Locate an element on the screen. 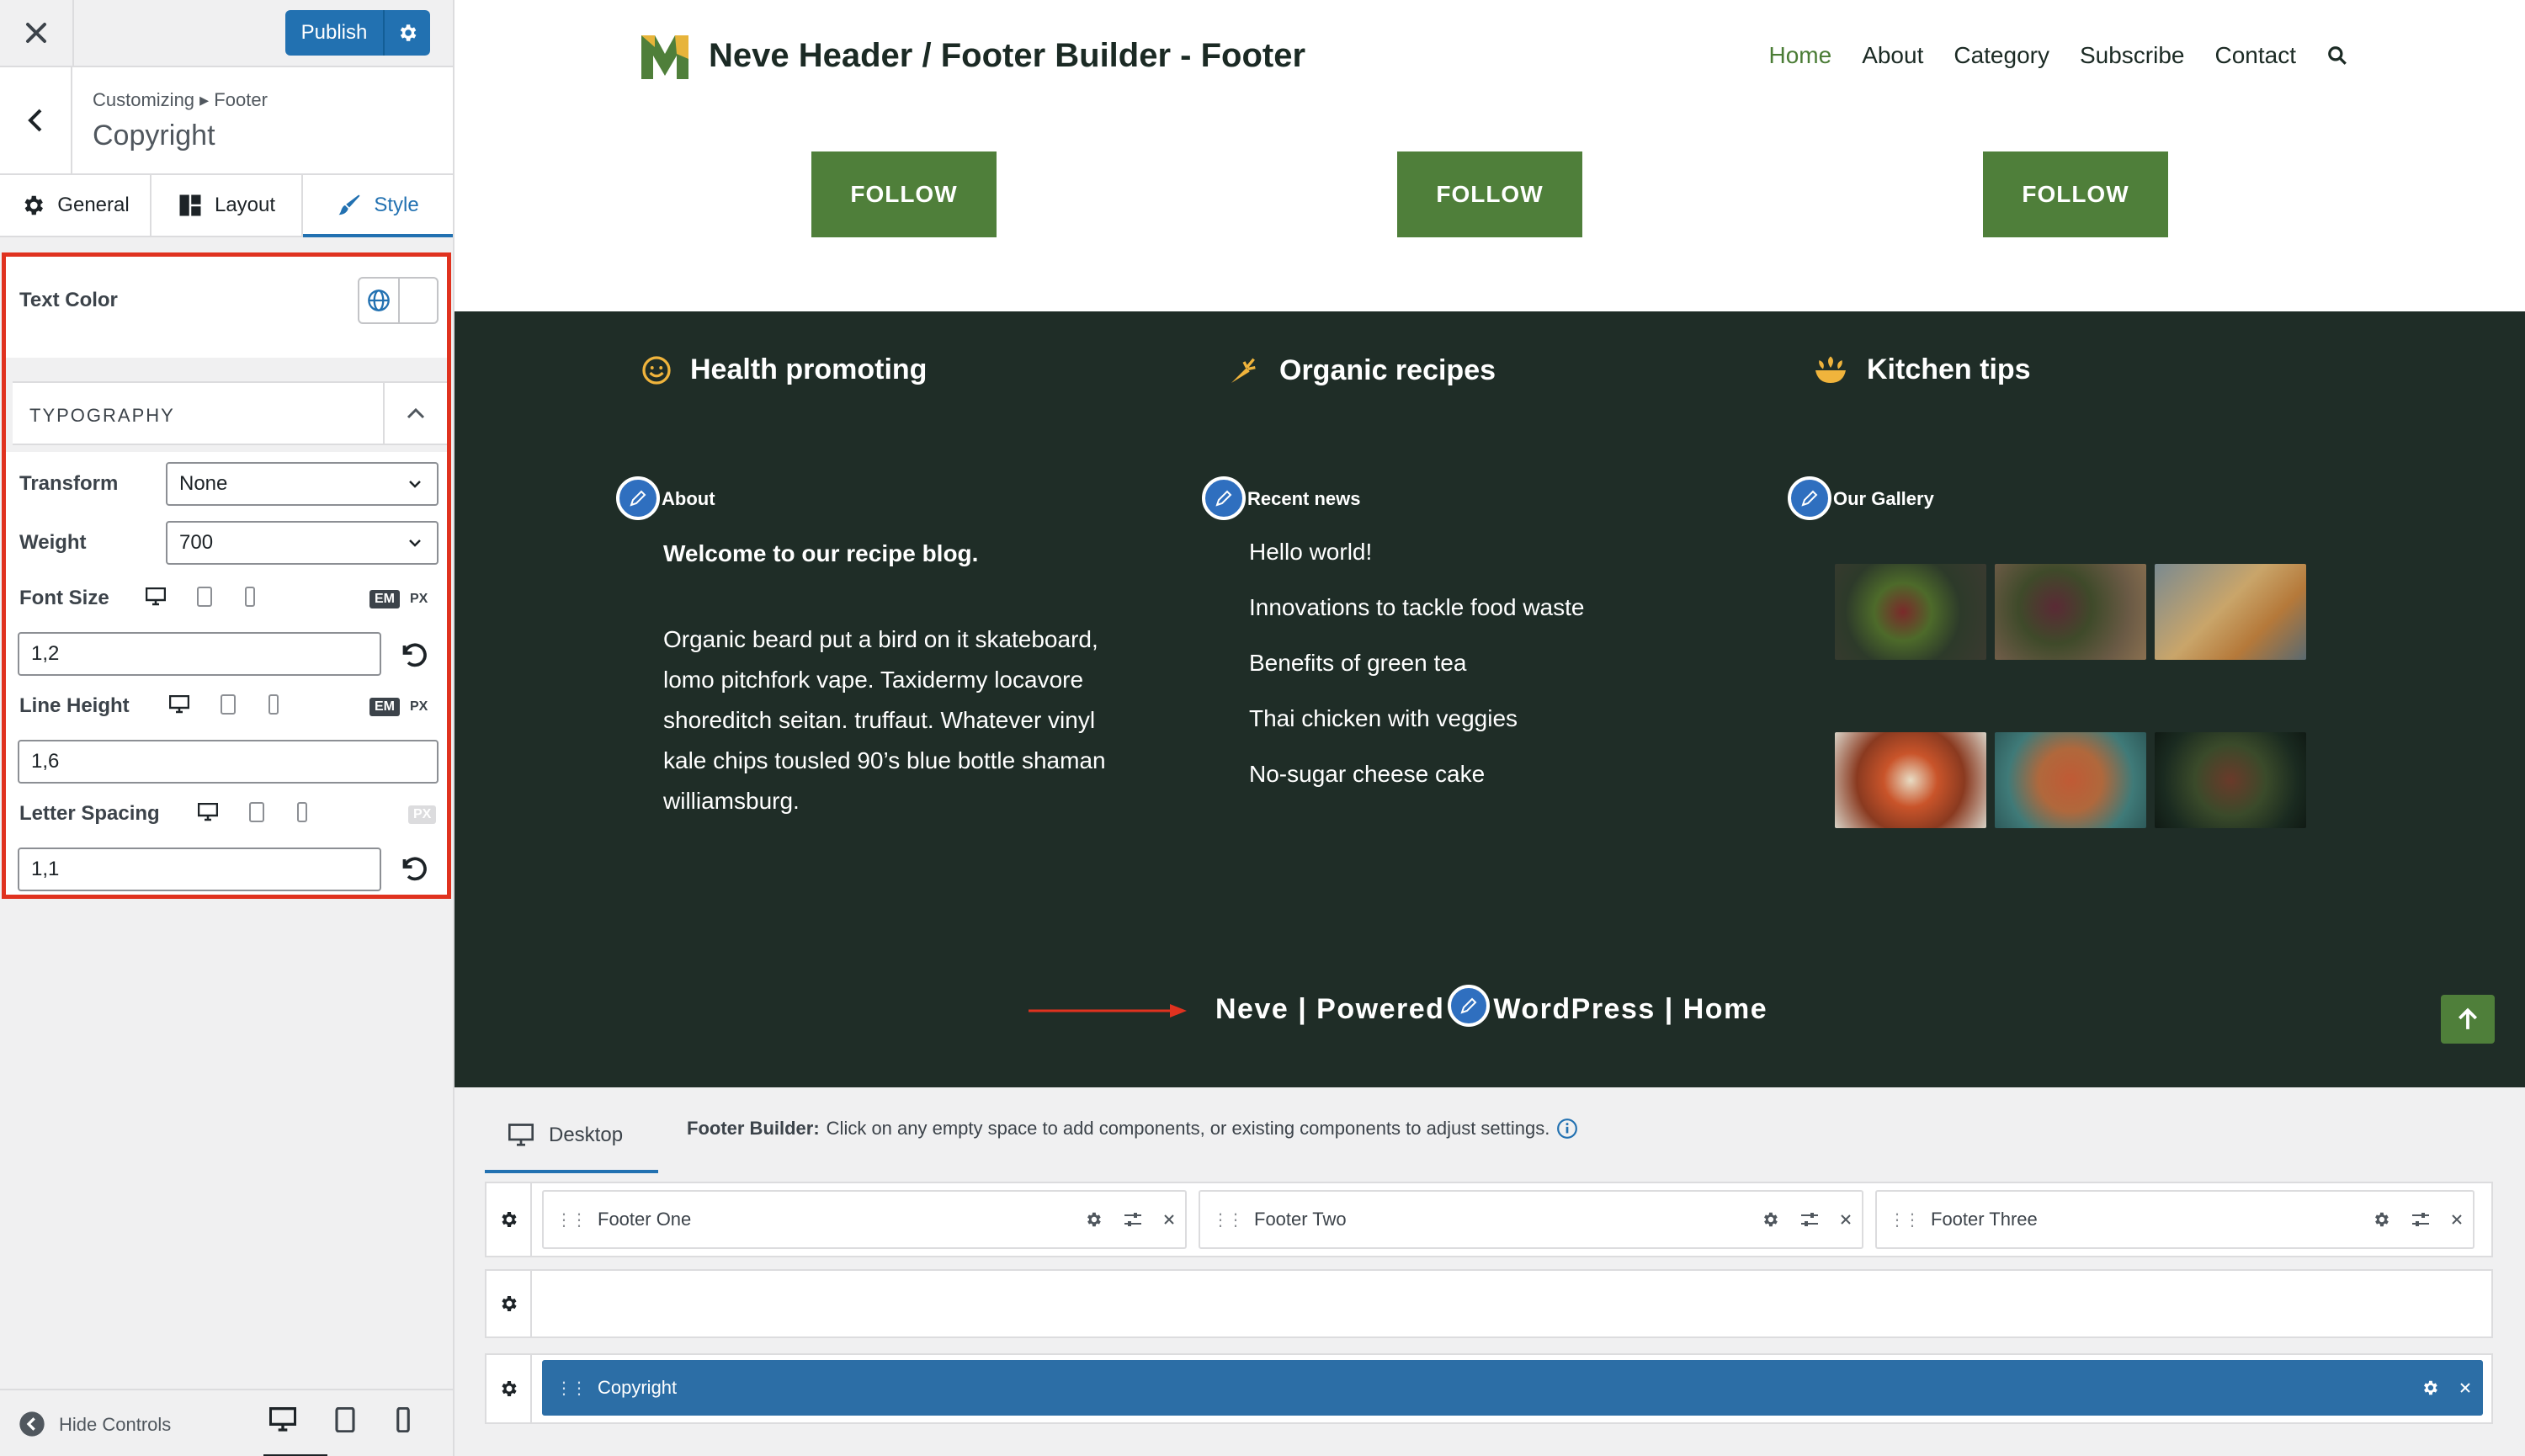 The height and width of the screenshot is (1456, 2525). about-lead: Welcome to our recipe blog. is located at coordinates (821, 553).